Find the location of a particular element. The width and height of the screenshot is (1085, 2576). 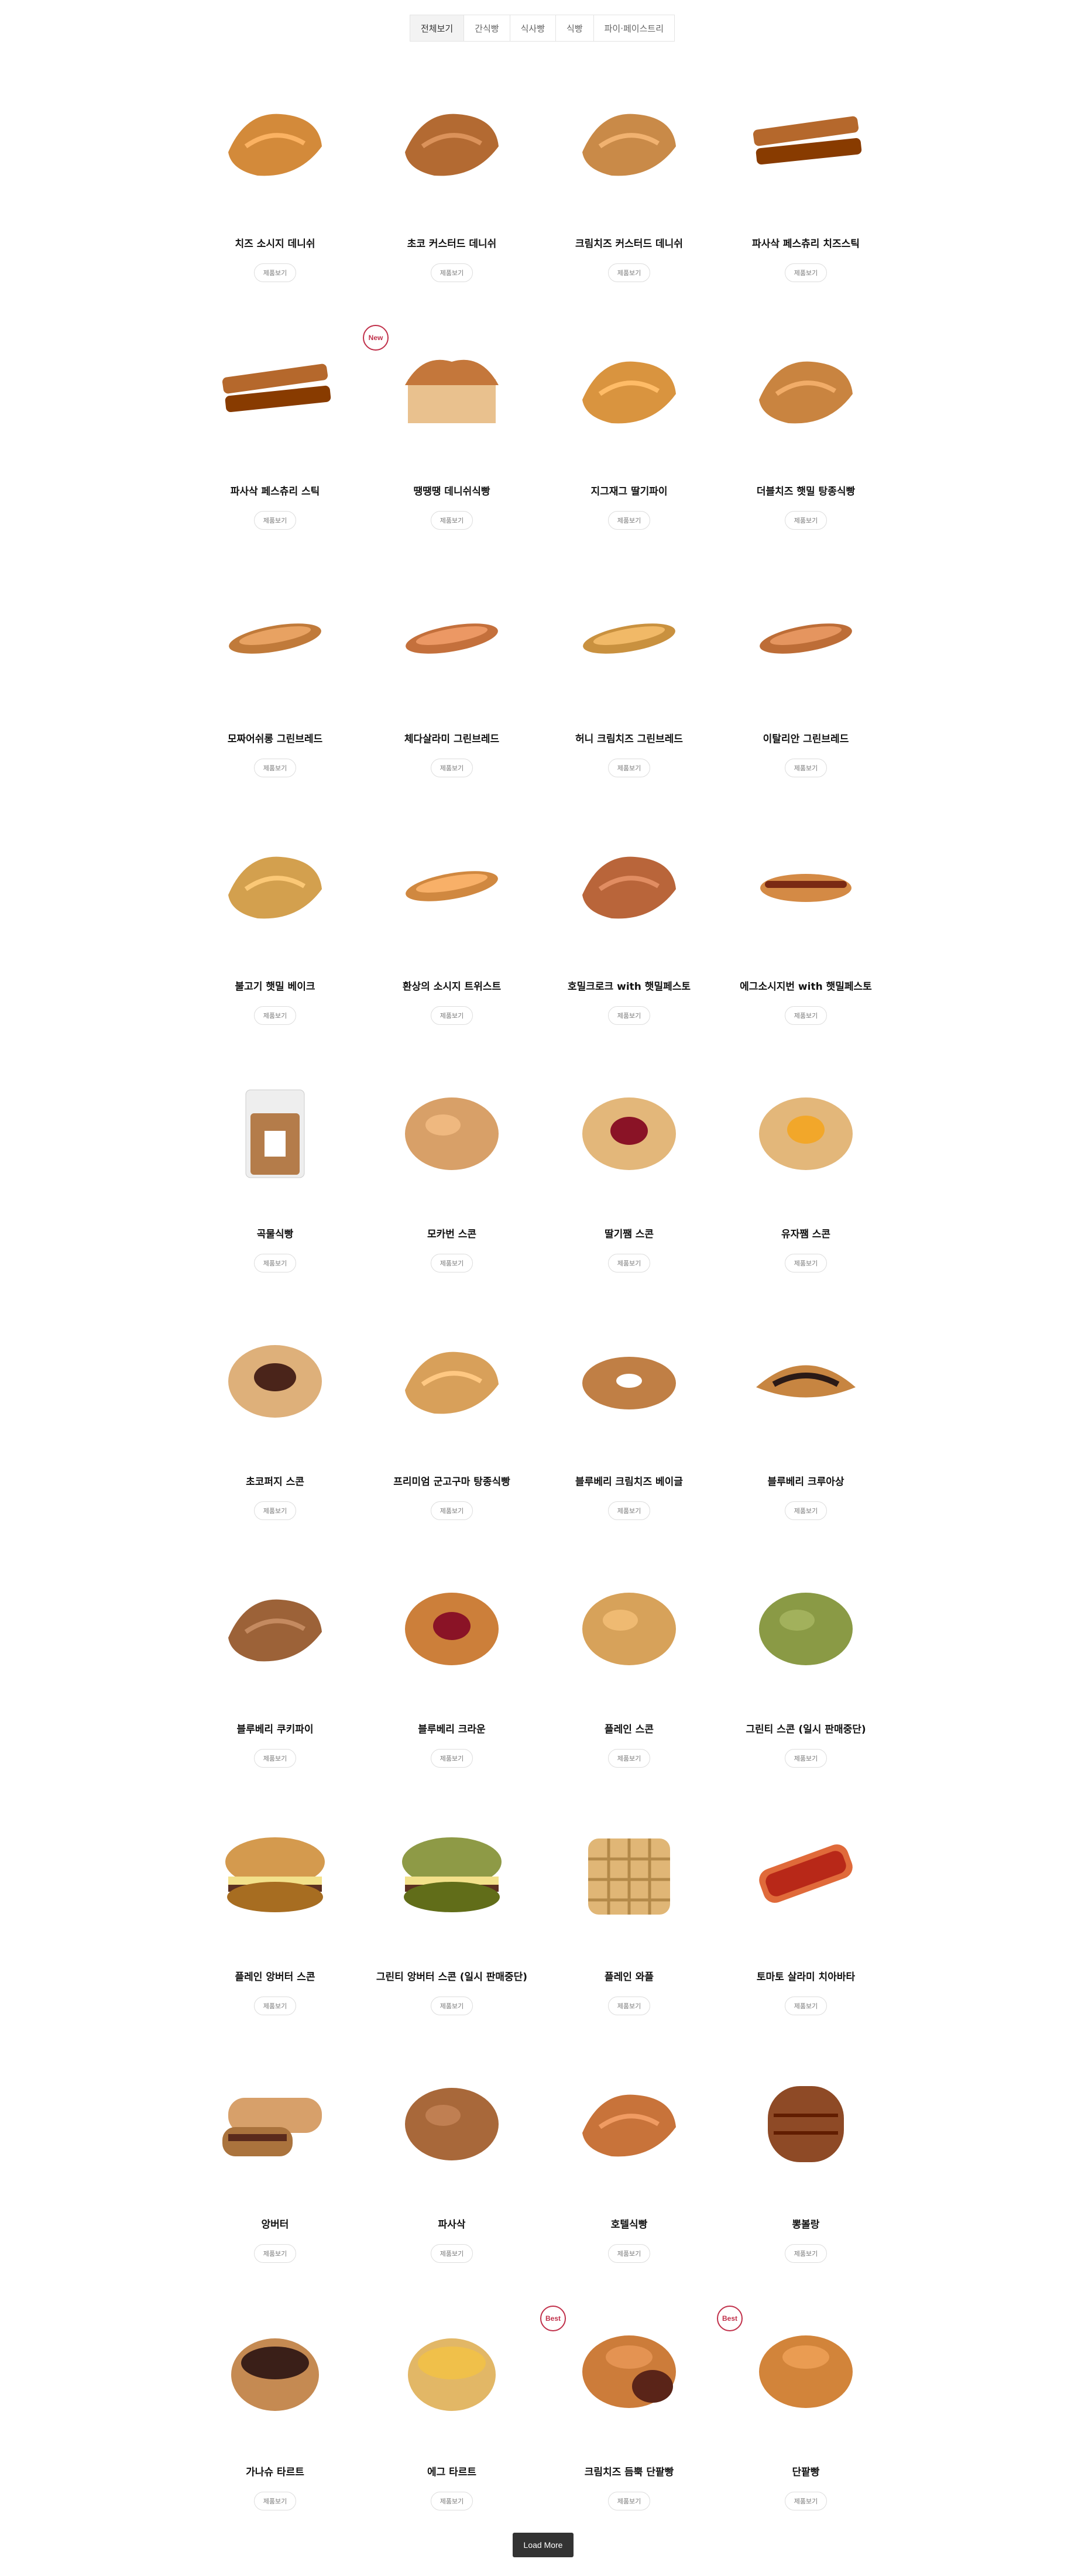

product-card: 앙버터 제품보기 is located at coordinates (275, 2186).